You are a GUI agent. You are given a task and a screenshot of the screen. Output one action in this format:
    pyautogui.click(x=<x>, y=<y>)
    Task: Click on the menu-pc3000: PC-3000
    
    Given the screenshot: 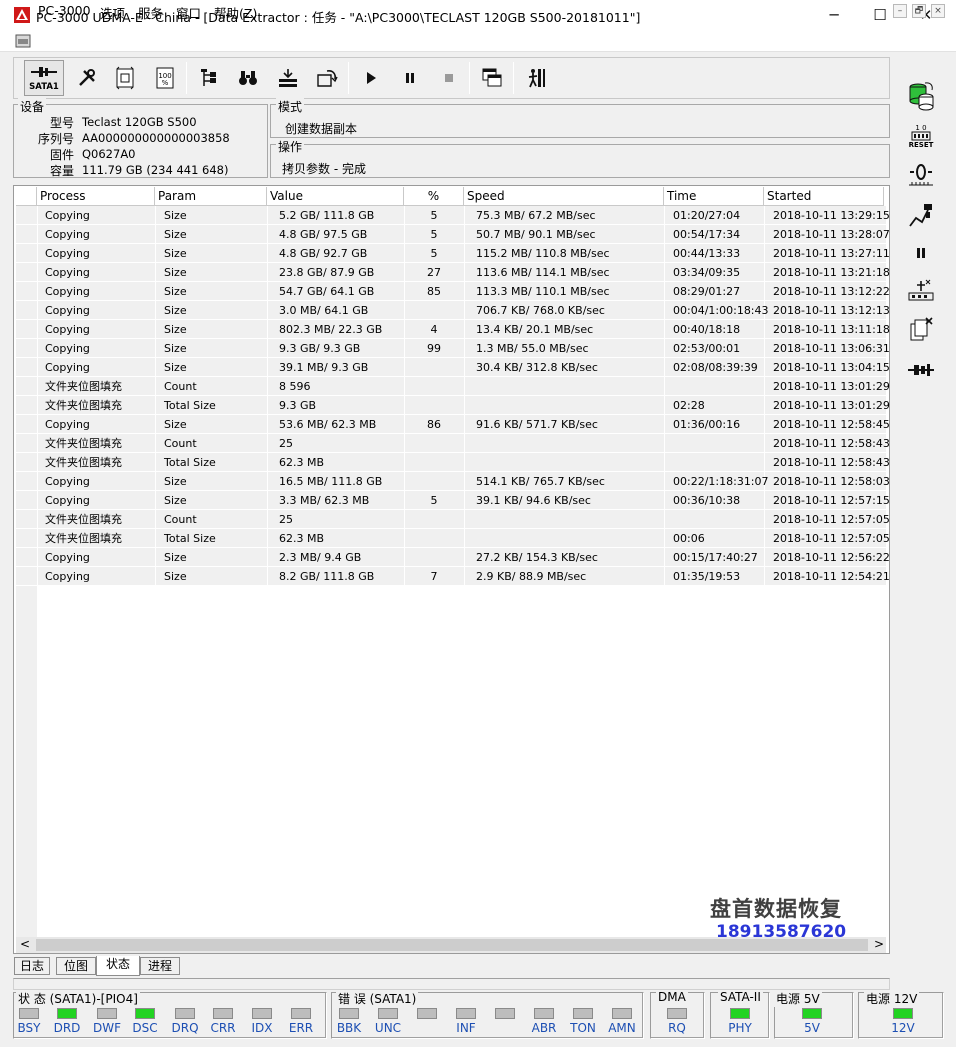 What is the action you would take?
    pyautogui.click(x=64, y=10)
    